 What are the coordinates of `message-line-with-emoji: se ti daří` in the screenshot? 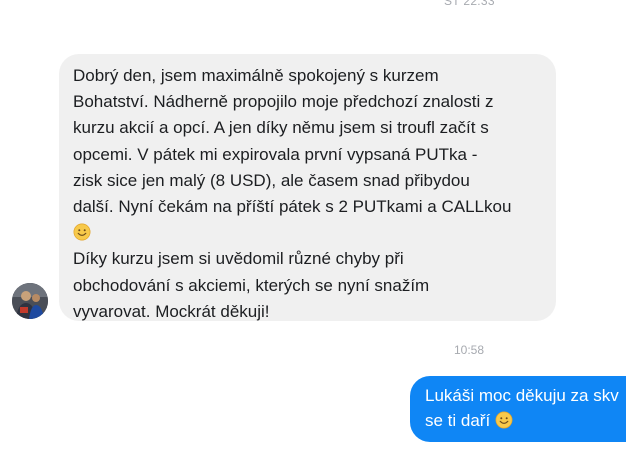 It's located at (525, 420).